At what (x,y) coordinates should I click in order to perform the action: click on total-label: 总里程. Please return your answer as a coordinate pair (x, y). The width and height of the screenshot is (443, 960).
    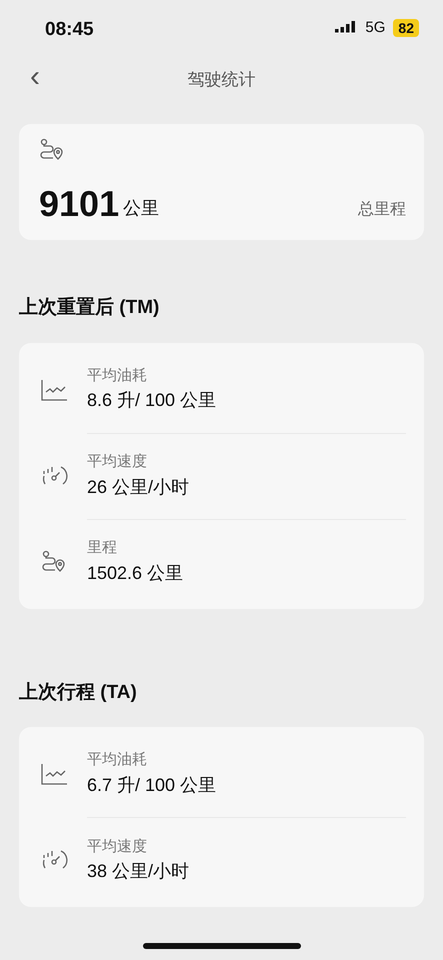
    Looking at the image, I should click on (382, 210).